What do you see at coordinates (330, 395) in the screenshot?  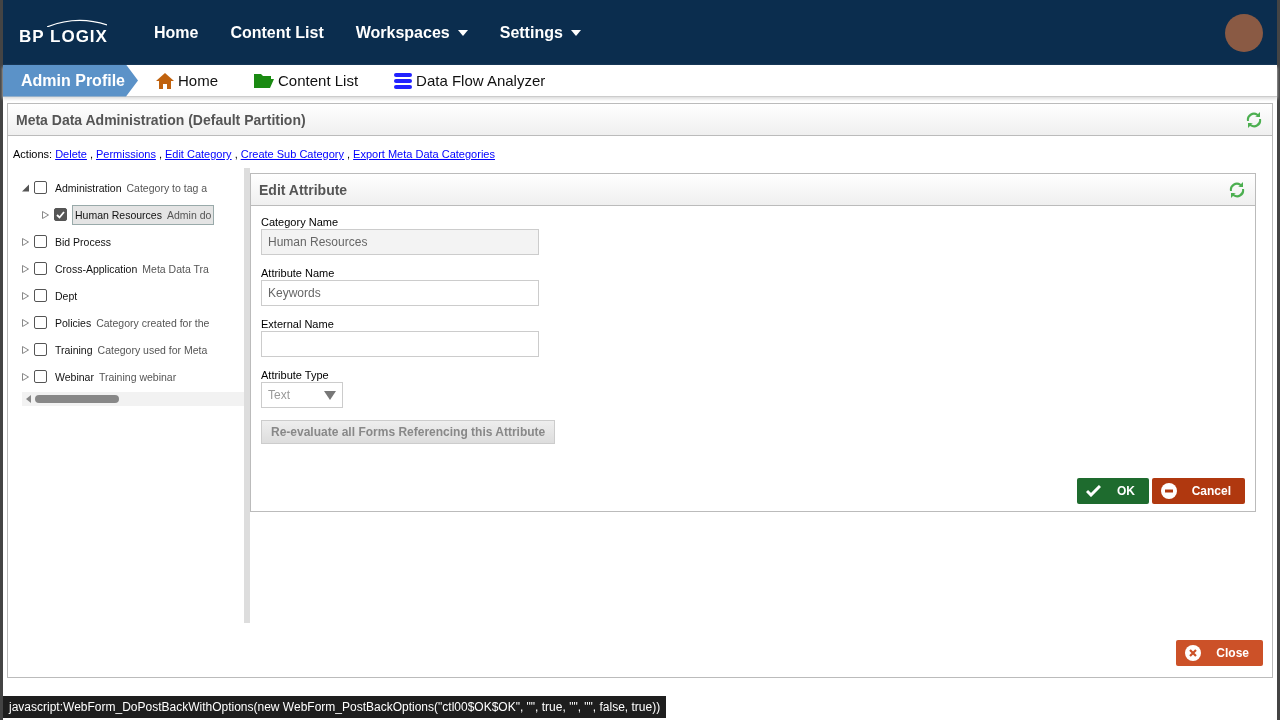 I see `dropdown-arrow-icon` at bounding box center [330, 395].